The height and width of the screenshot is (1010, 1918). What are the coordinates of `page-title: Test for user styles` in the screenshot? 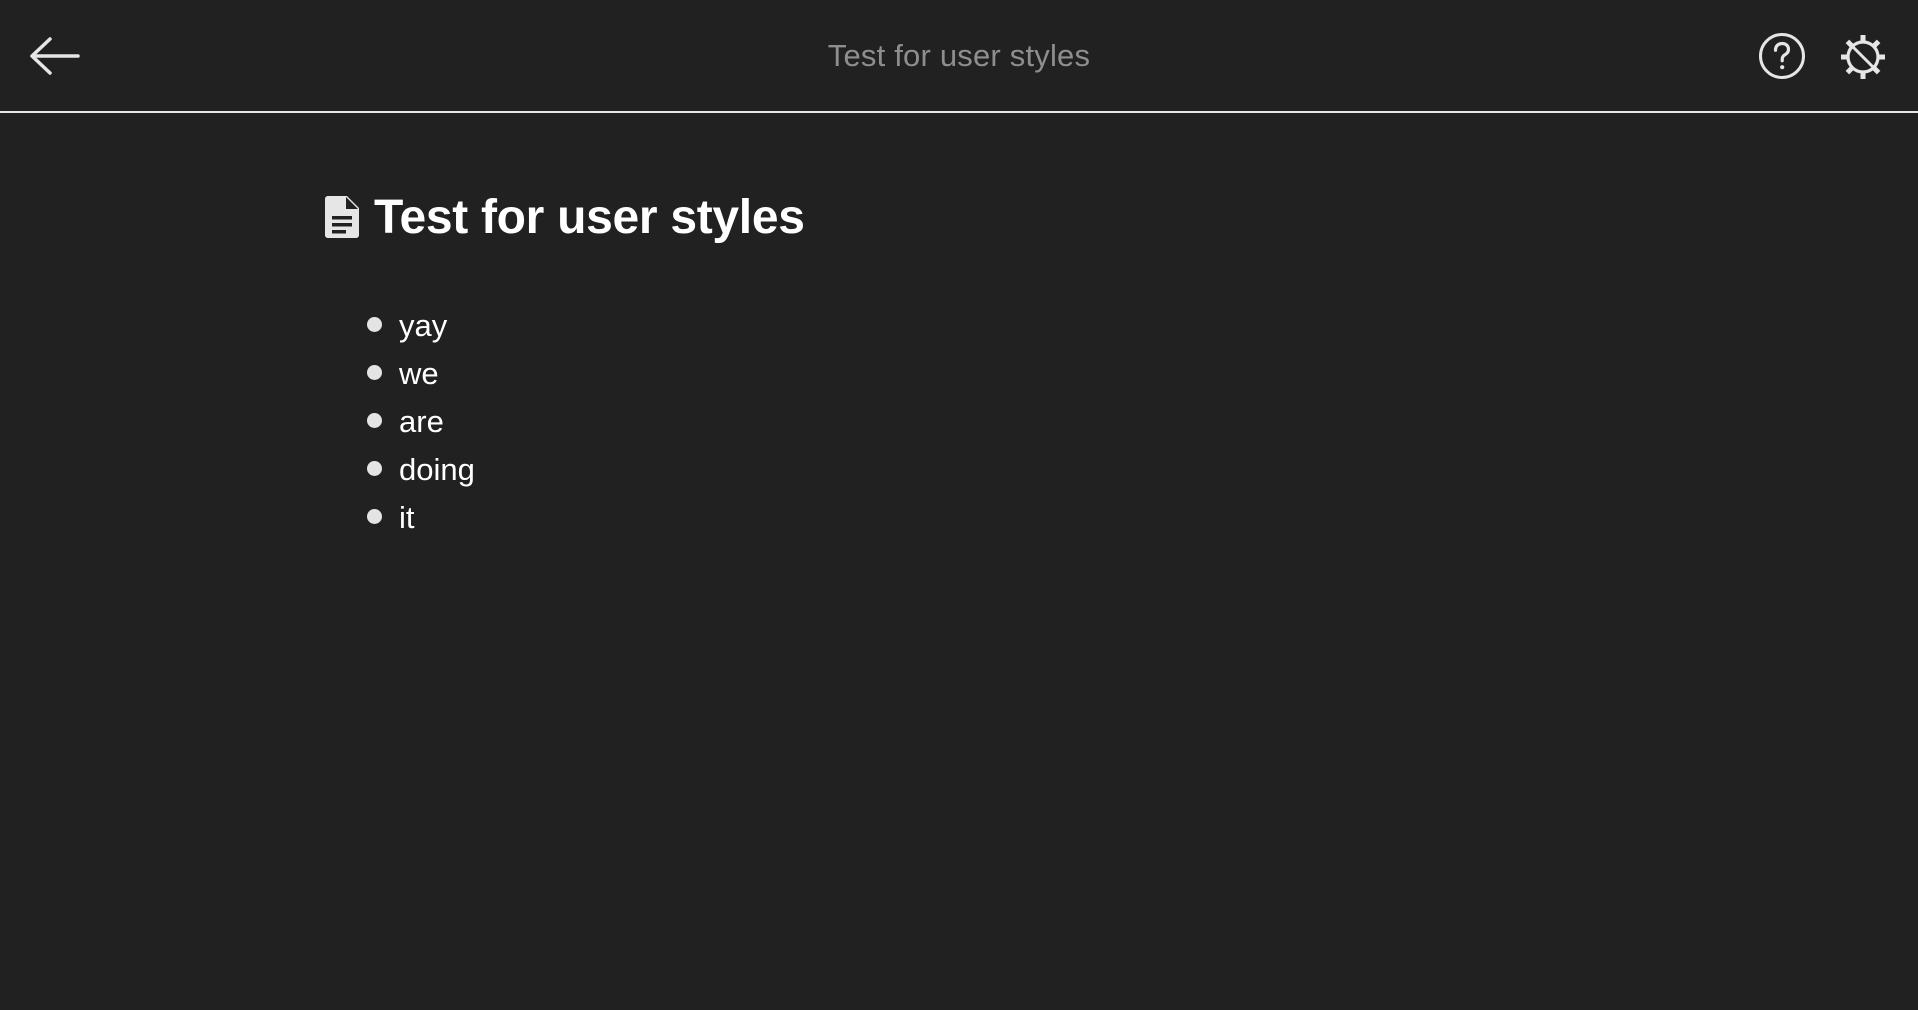 It's located at (959, 55).